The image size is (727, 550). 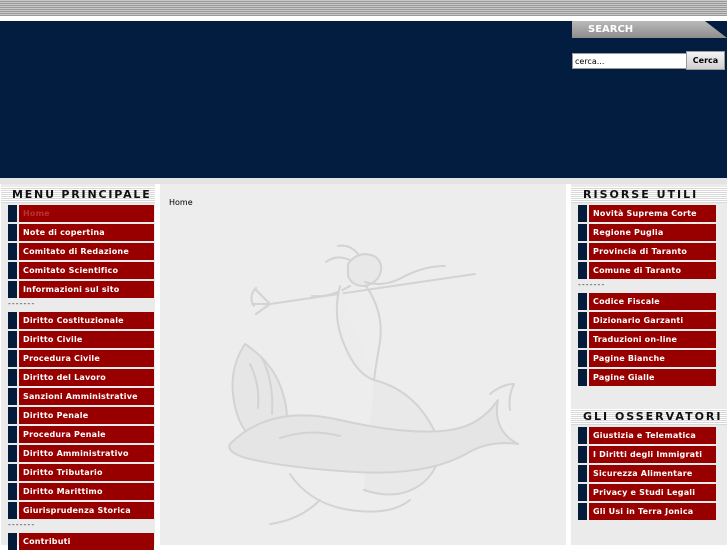 What do you see at coordinates (181, 202) in the screenshot?
I see `breadcrumb: Home` at bounding box center [181, 202].